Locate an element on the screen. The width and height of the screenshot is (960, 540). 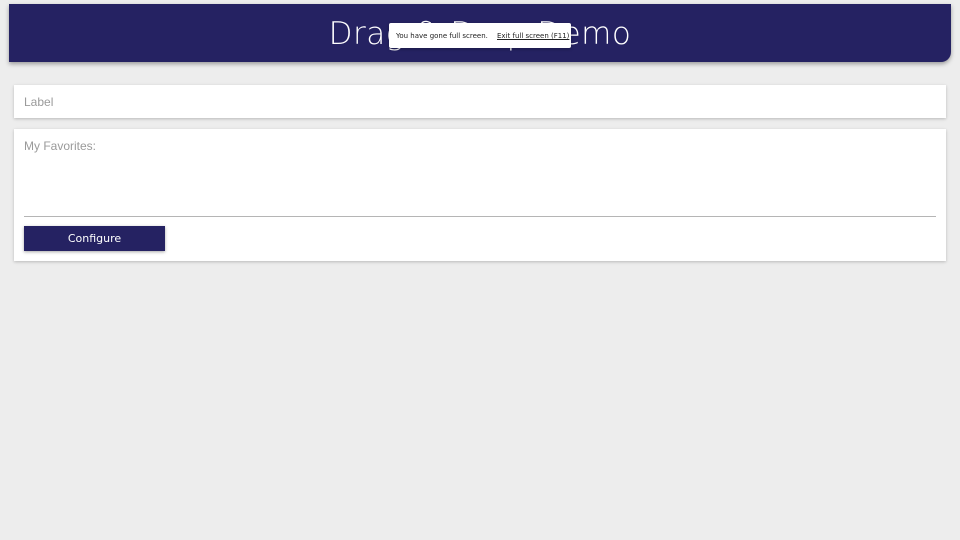
label-input is located at coordinates (474, 102).